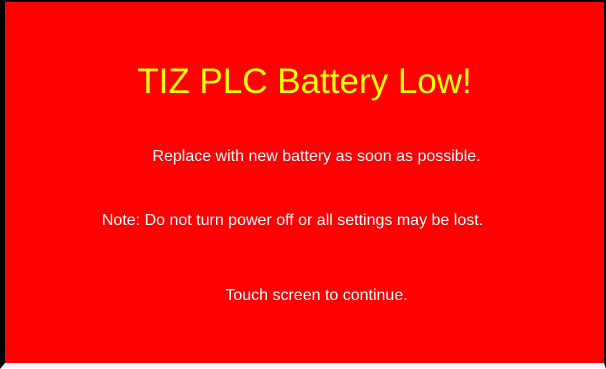 This screenshot has width=606, height=369. I want to click on alert-title: TIZ PLC Battery Low!, so click(304, 81).